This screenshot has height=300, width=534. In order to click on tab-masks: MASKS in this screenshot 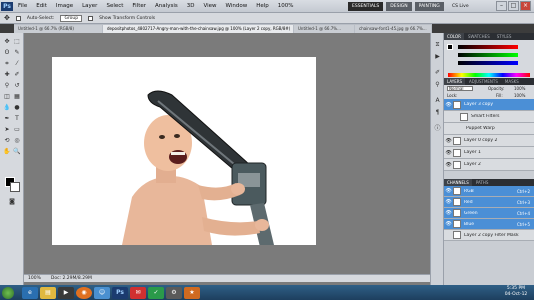, I will do `click(512, 81)`.